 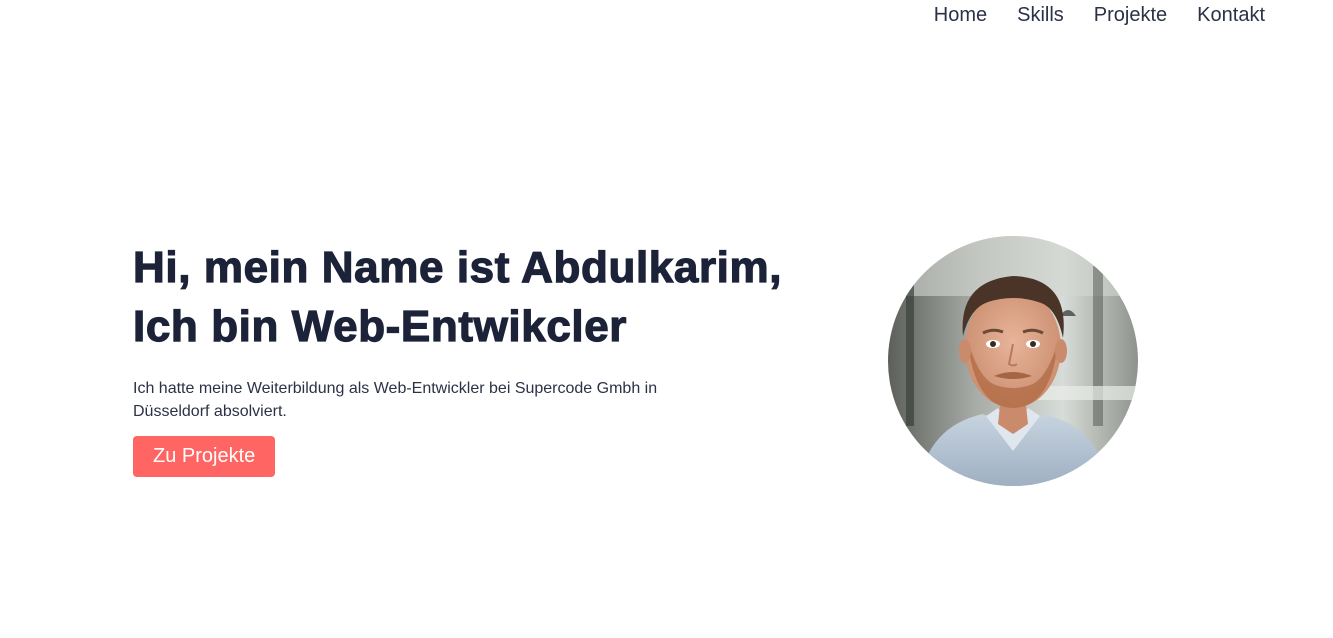 What do you see at coordinates (1040, 15) in the screenshot?
I see `nav-item-skills: Skills` at bounding box center [1040, 15].